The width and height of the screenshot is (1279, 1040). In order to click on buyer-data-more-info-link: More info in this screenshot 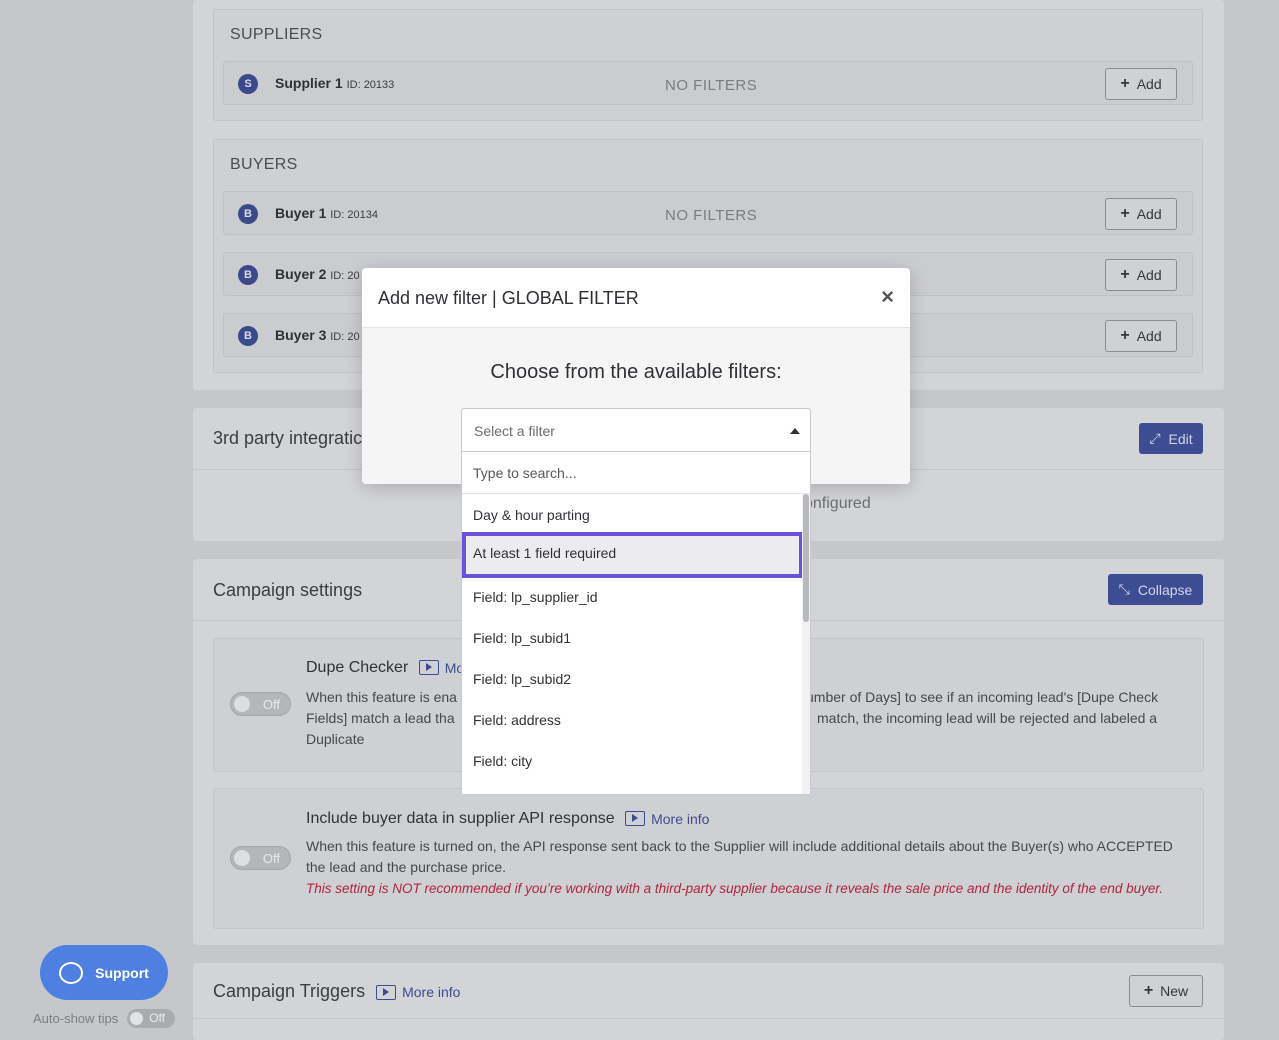, I will do `click(667, 819)`.